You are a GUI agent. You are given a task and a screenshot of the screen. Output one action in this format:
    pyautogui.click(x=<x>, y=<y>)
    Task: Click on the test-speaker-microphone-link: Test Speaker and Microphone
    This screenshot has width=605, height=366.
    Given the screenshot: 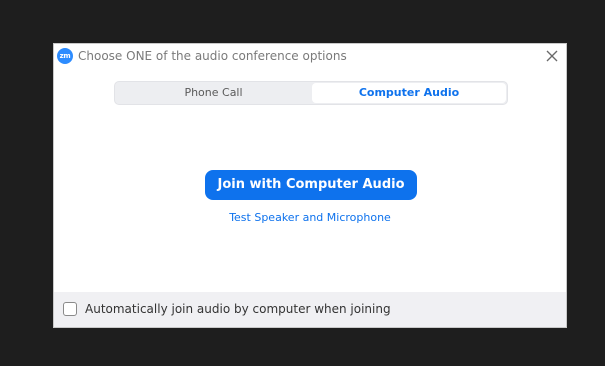 What is the action you would take?
    pyautogui.click(x=310, y=217)
    